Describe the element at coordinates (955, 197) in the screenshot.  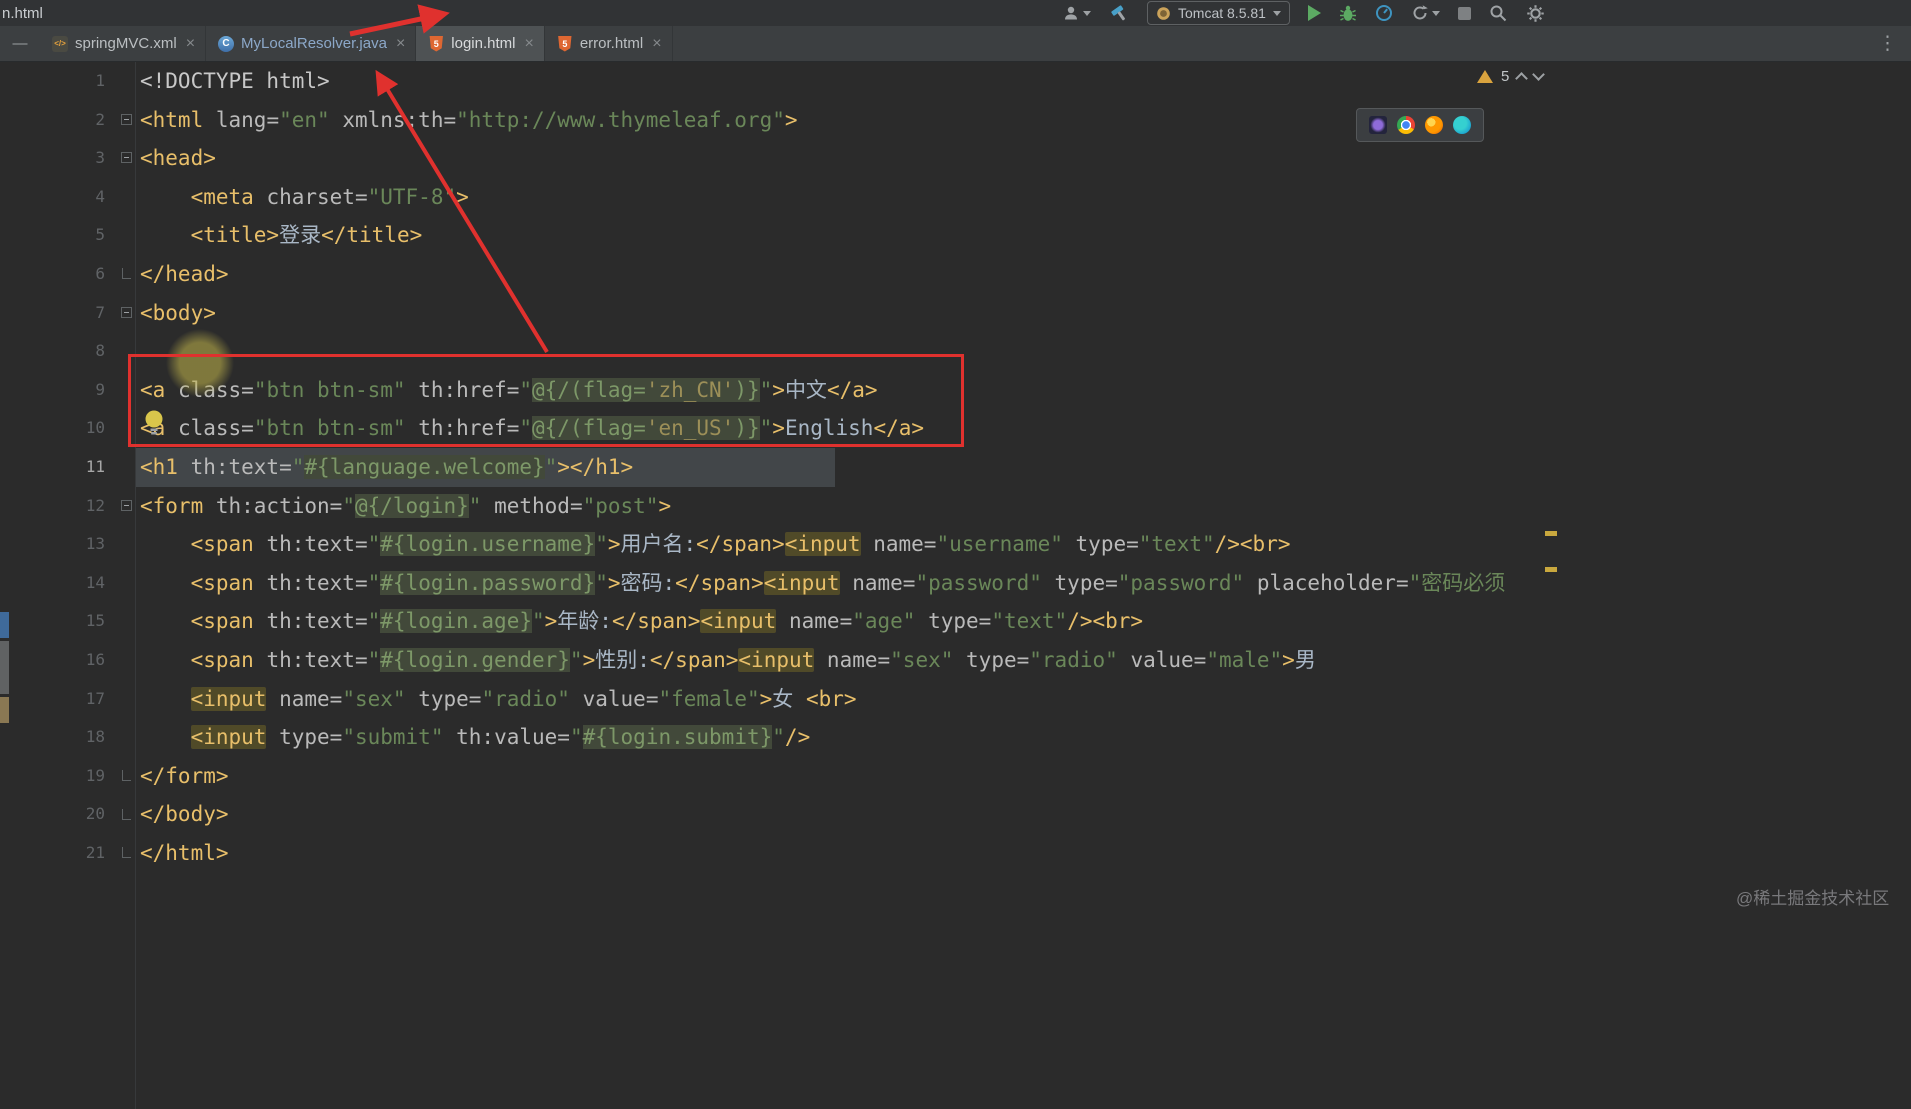
I see `code-line-4: 4 <meta charset="UTF-8">` at that location.